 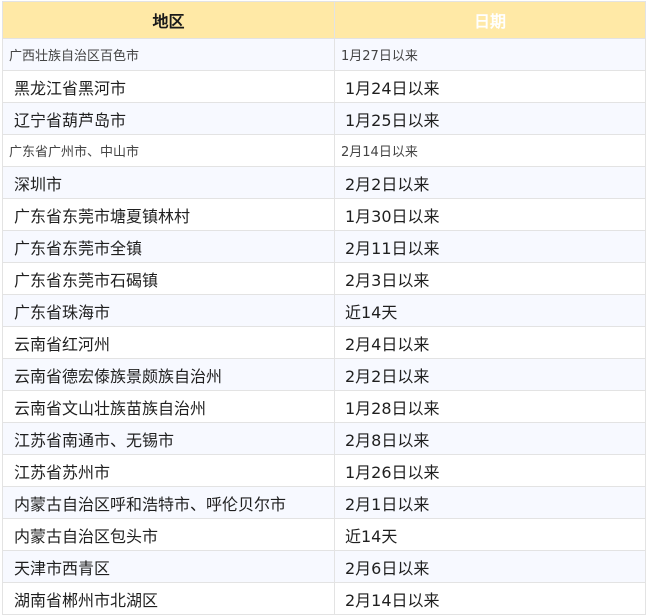 What do you see at coordinates (168, 598) in the screenshot?
I see `region-cell: 湖南省郴州市北湖区` at bounding box center [168, 598].